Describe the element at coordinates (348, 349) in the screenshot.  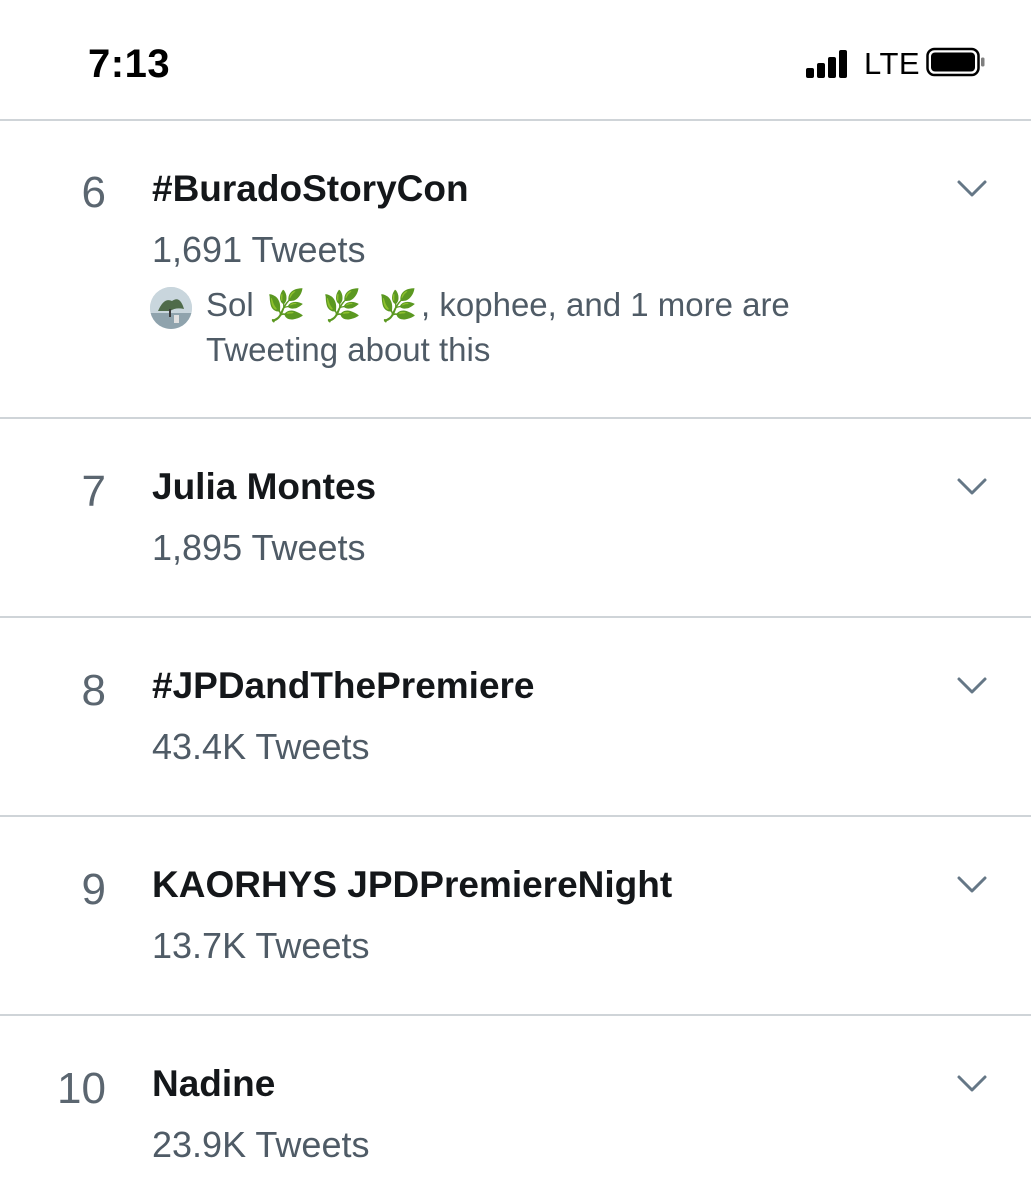
I see `social-context-line2: Tweeting about this` at that location.